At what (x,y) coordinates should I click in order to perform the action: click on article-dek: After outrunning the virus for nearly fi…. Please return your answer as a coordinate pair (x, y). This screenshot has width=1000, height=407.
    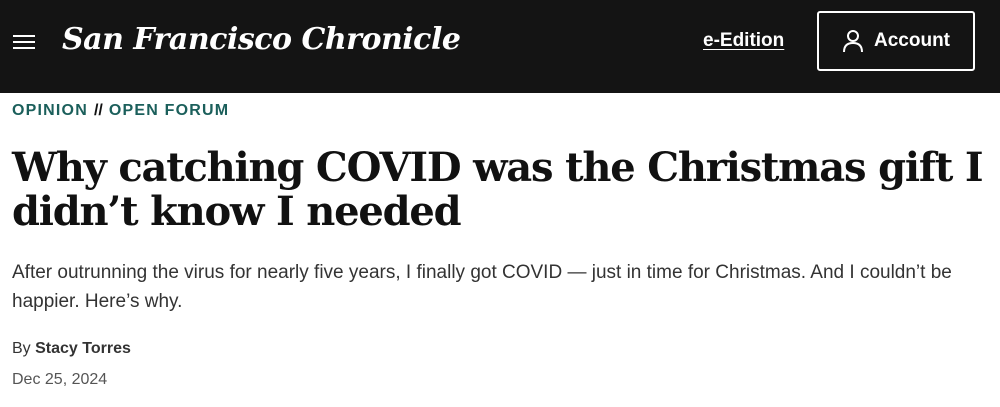
    Looking at the image, I should click on (482, 287).